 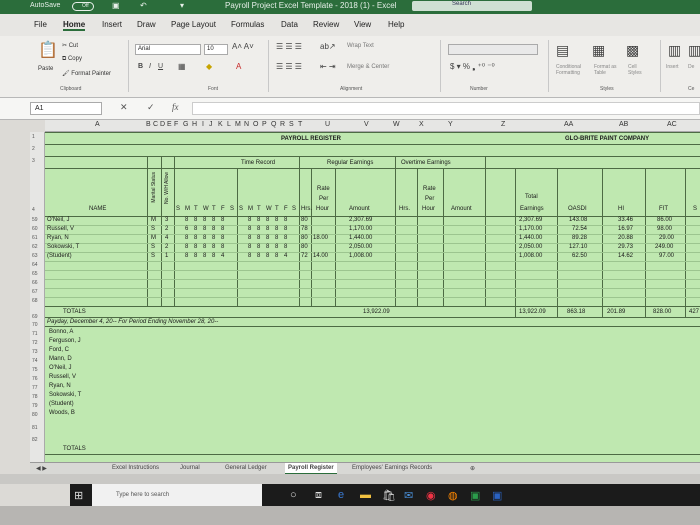 What do you see at coordinates (360, 256) in the screenshot?
I see `regular-amount: 1,008.00` at bounding box center [360, 256].